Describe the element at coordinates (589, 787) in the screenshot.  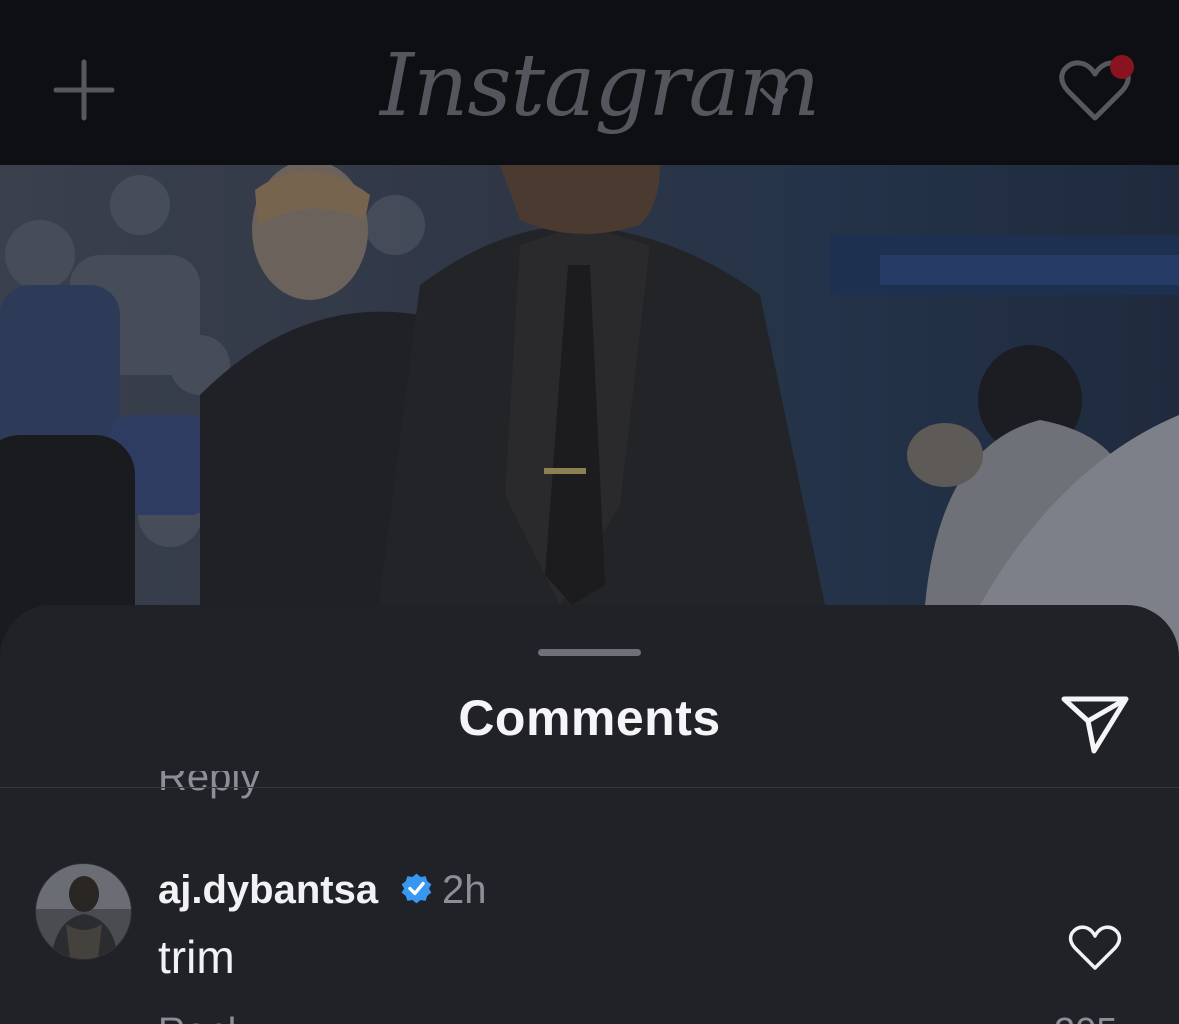
I see `sheet-divider` at that location.